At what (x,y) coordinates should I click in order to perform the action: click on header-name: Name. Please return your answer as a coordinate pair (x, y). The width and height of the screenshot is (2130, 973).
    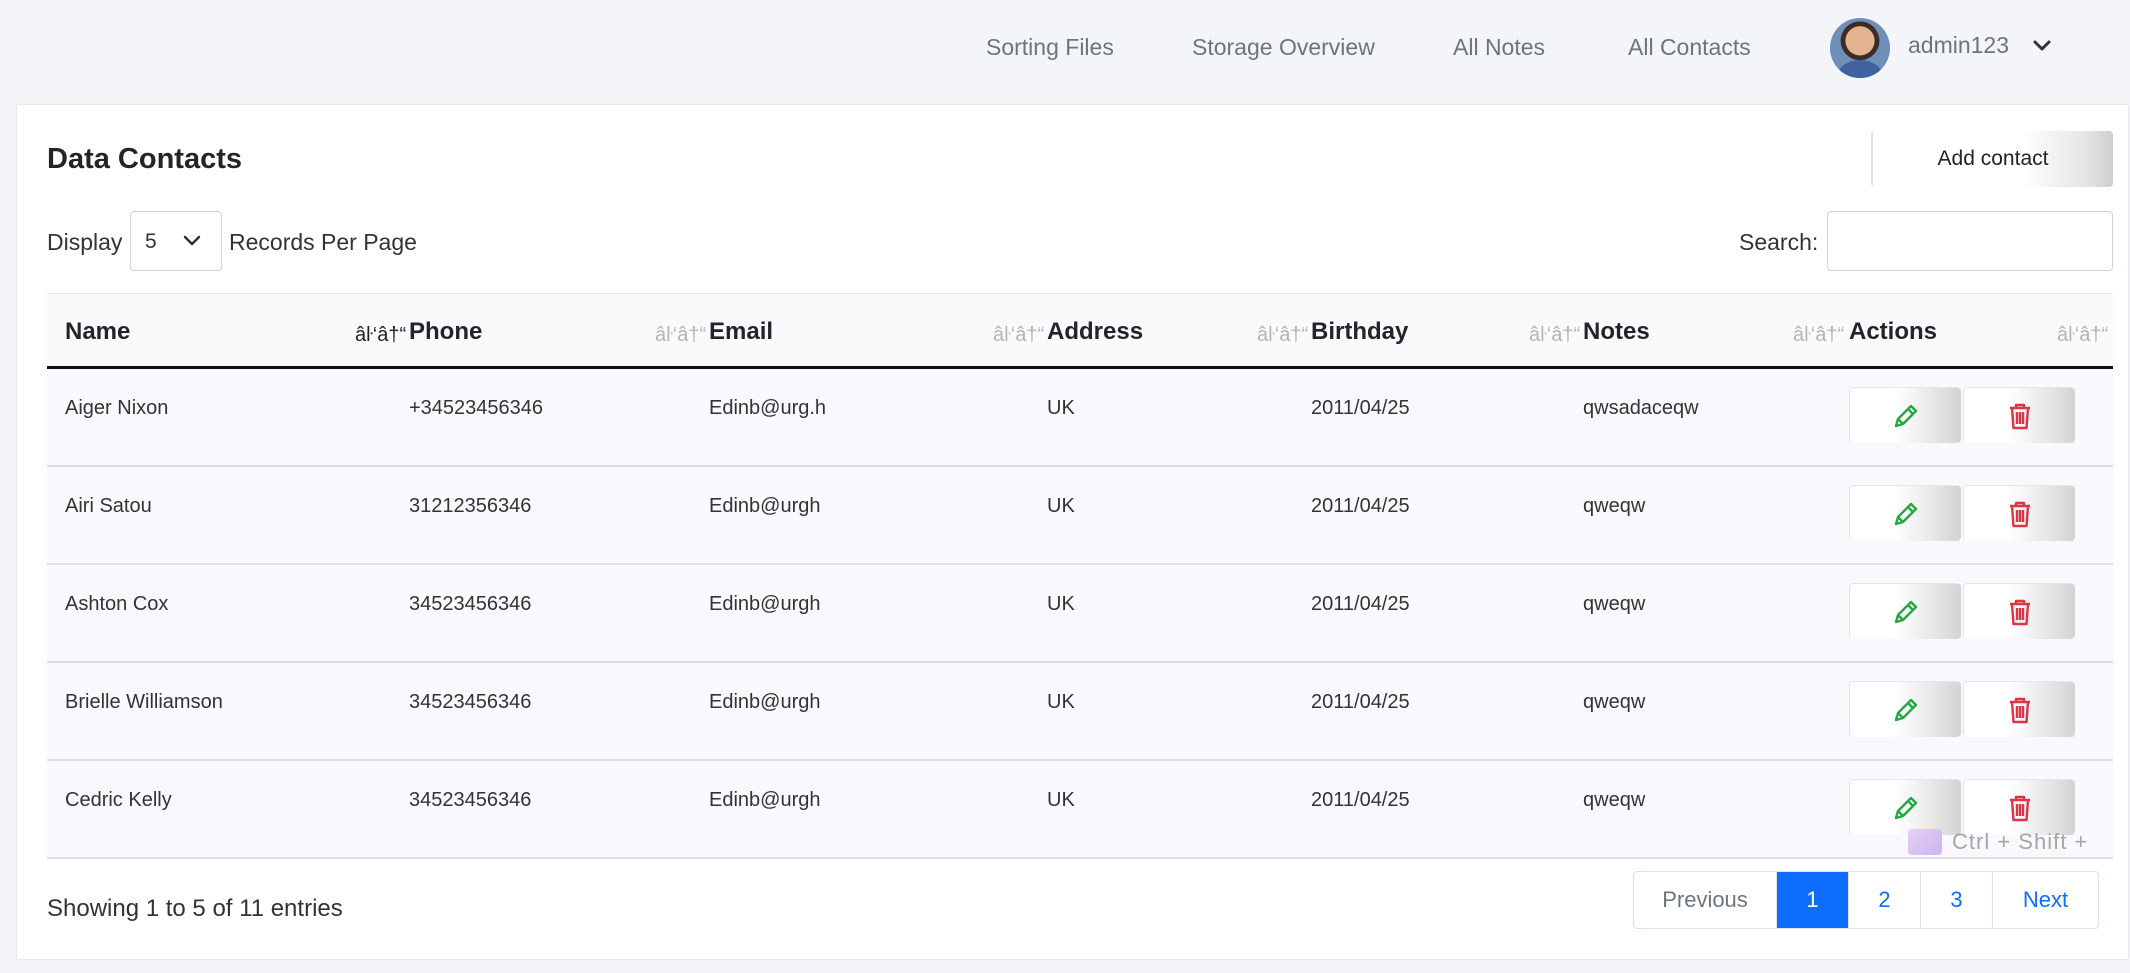
    Looking at the image, I should click on (97, 332).